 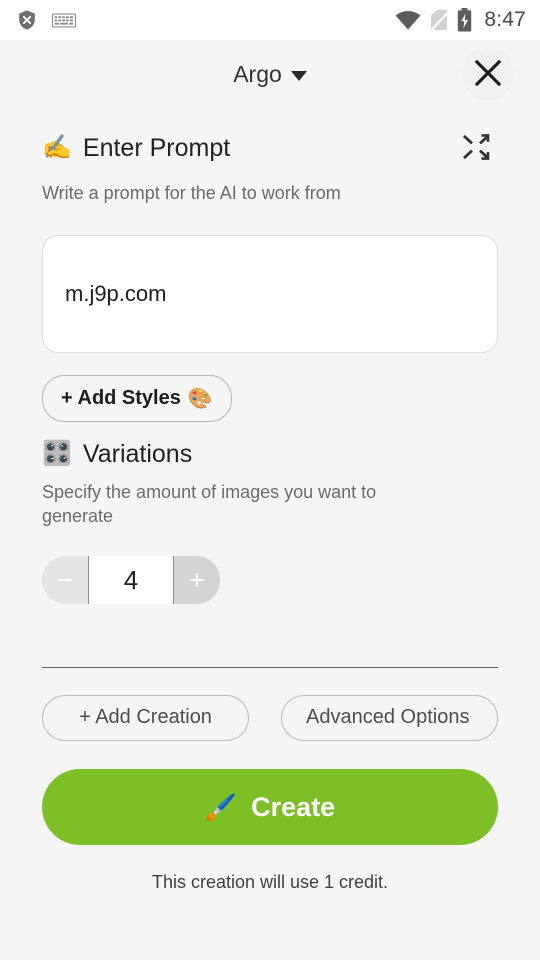 What do you see at coordinates (257, 73) in the screenshot?
I see `page-title: Argo` at bounding box center [257, 73].